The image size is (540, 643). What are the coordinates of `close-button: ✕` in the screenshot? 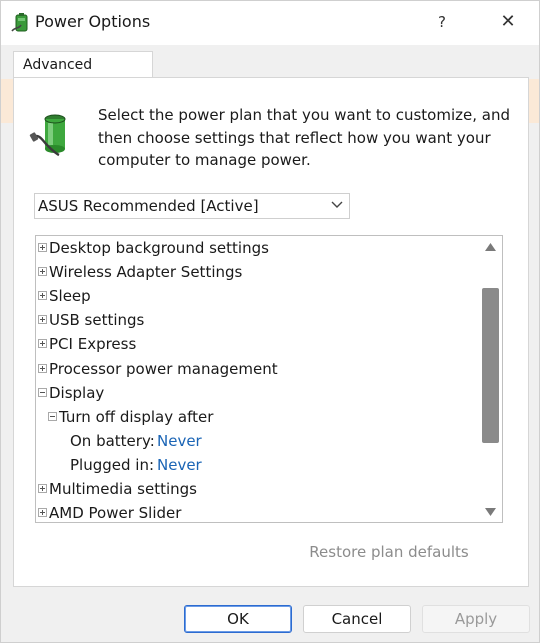 It's located at (508, 22).